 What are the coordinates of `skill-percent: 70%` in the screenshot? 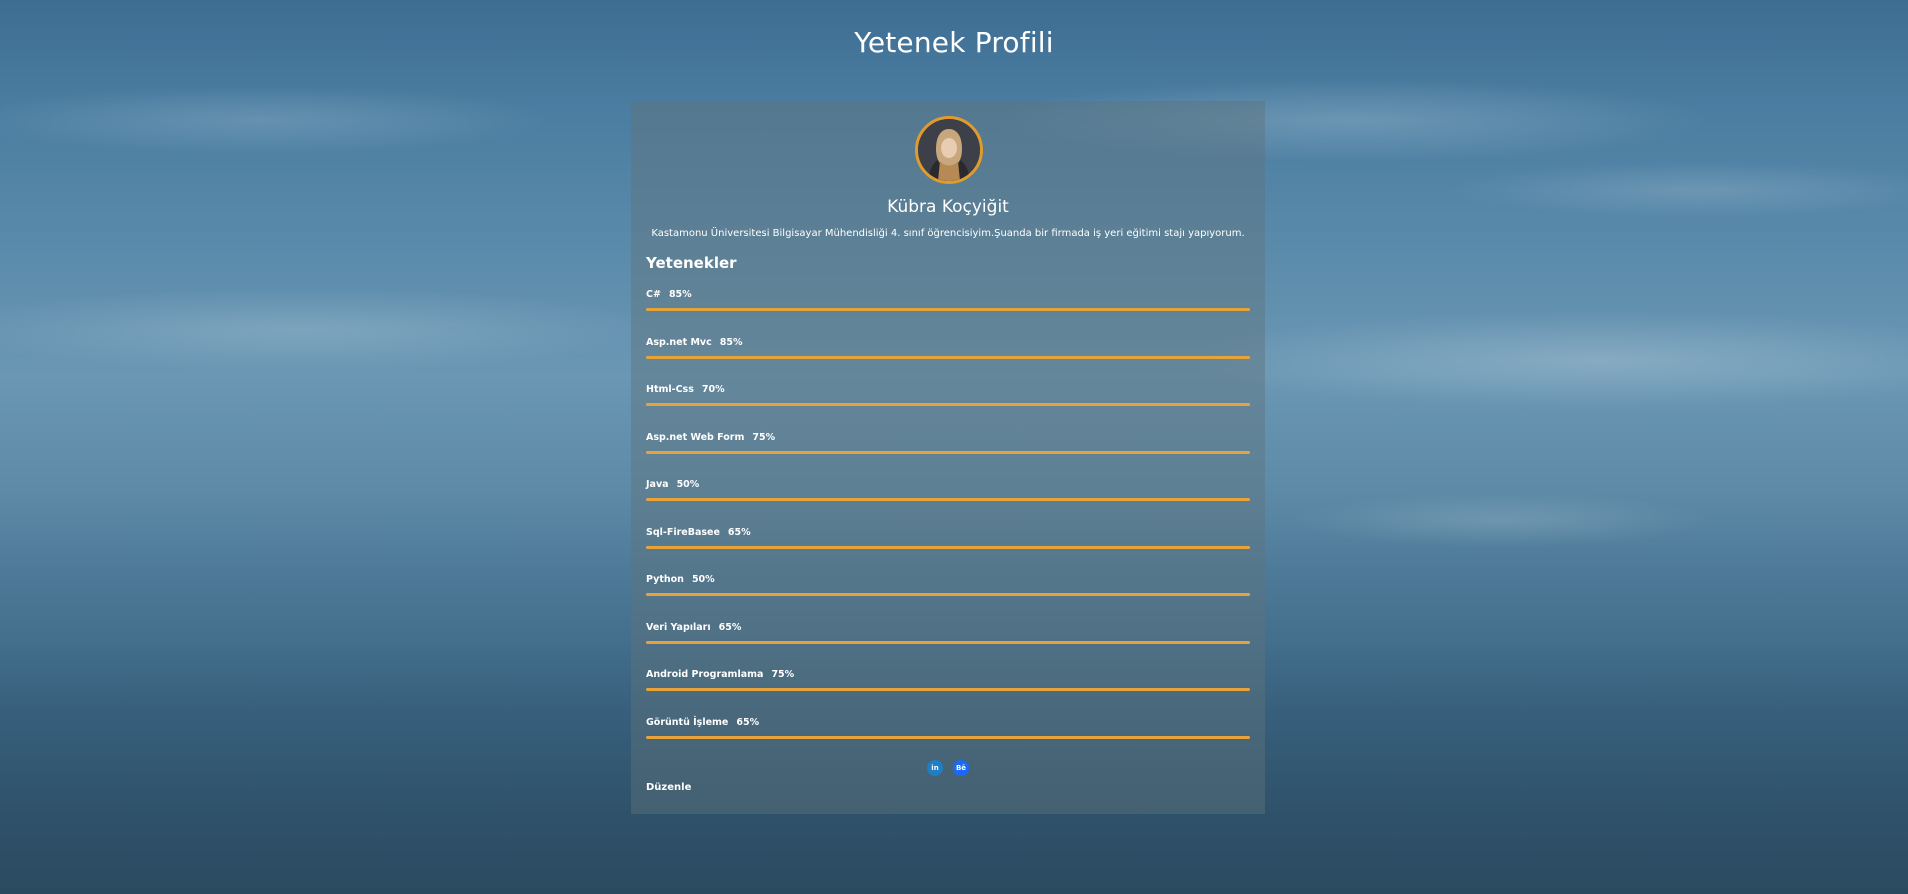 It's located at (713, 389).